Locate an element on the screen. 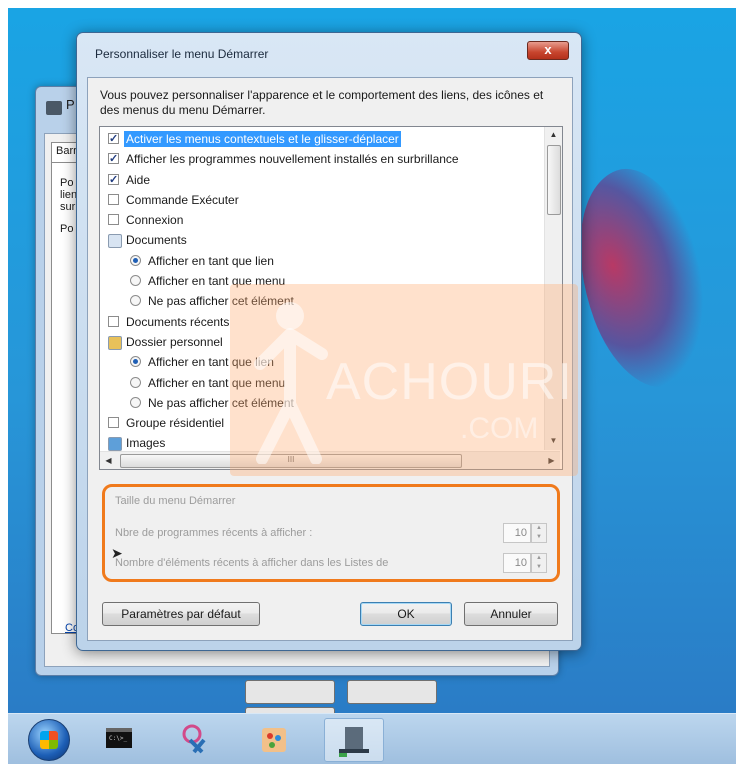 Image resolution: width=741 pixels, height=764 pixels. recent-programs-spinner: 10 ▲ ▼ is located at coordinates (525, 533).